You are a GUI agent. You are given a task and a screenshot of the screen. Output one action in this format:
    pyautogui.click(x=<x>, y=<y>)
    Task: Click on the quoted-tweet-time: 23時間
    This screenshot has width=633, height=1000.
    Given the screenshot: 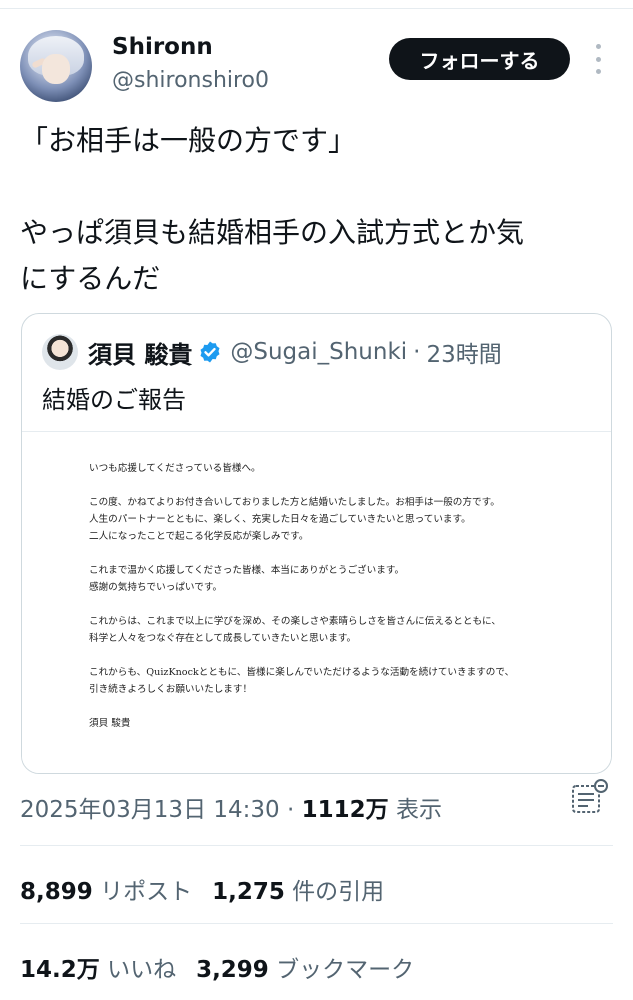 What is the action you would take?
    pyautogui.click(x=463, y=352)
    